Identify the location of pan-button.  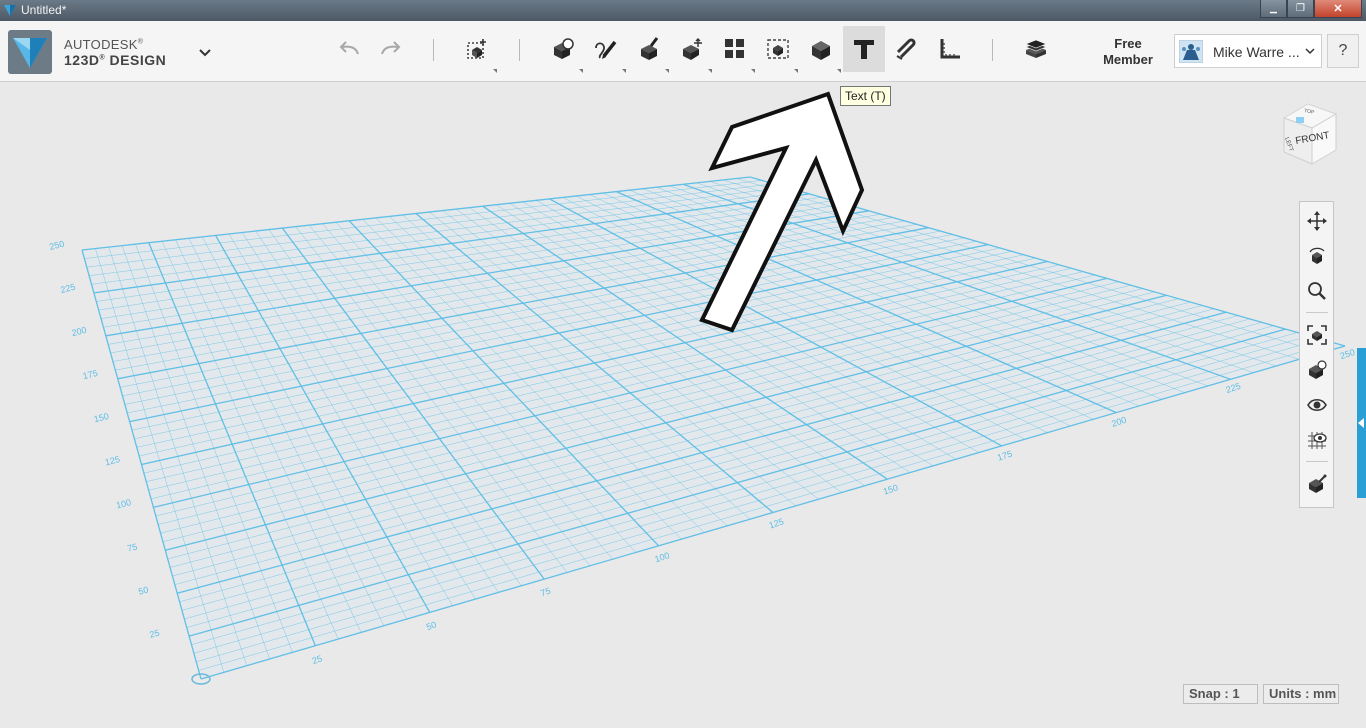
(1317, 221).